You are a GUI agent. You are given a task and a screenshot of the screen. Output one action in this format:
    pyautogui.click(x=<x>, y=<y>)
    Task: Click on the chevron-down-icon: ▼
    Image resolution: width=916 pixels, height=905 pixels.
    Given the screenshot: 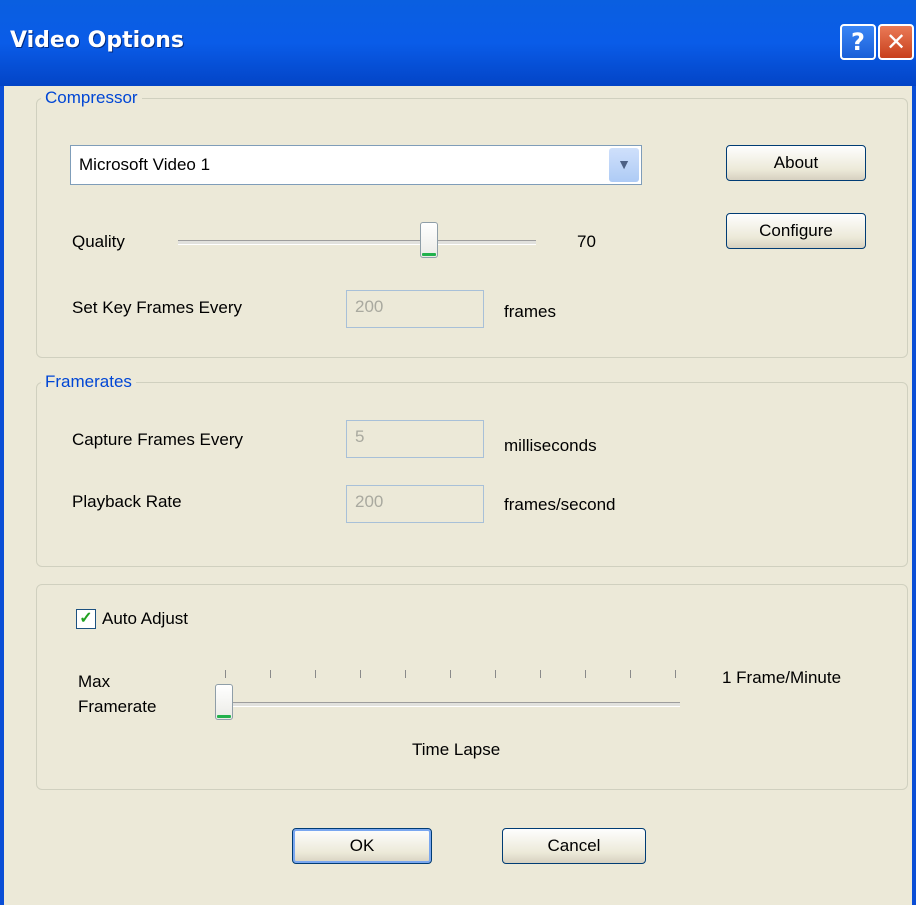 What is the action you would take?
    pyautogui.click(x=624, y=165)
    